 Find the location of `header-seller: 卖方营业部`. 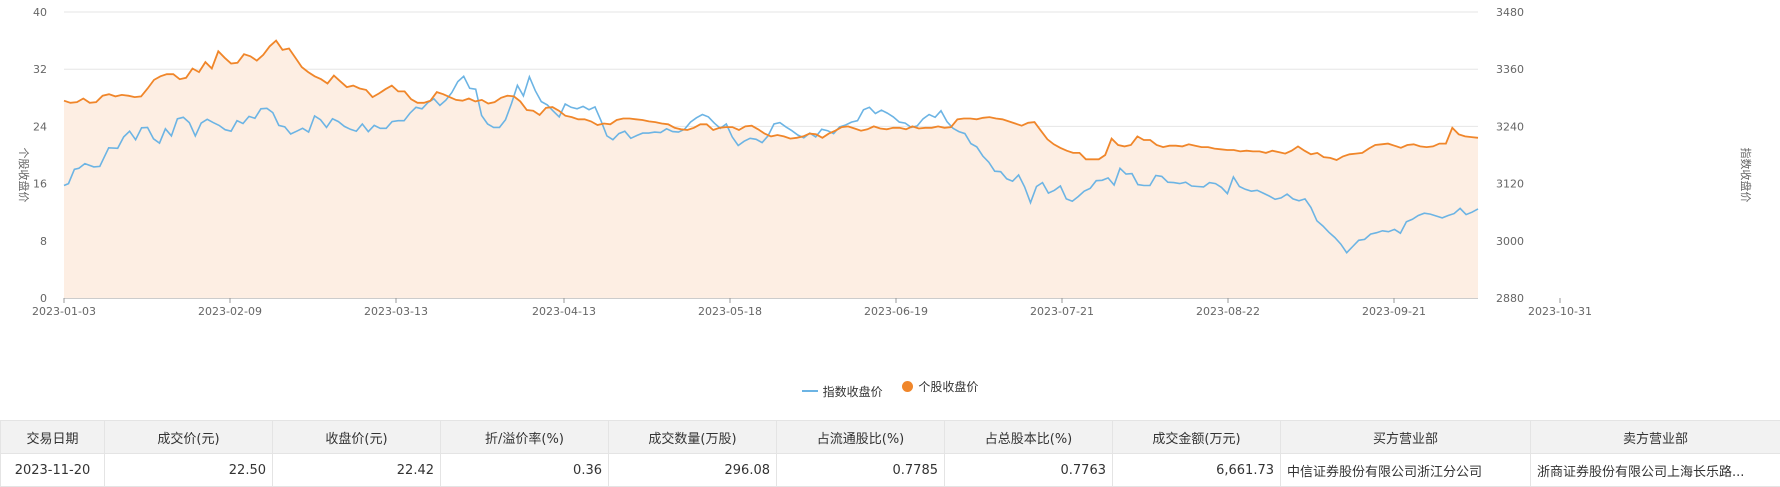

header-seller: 卖方营业部 is located at coordinates (1655, 437).